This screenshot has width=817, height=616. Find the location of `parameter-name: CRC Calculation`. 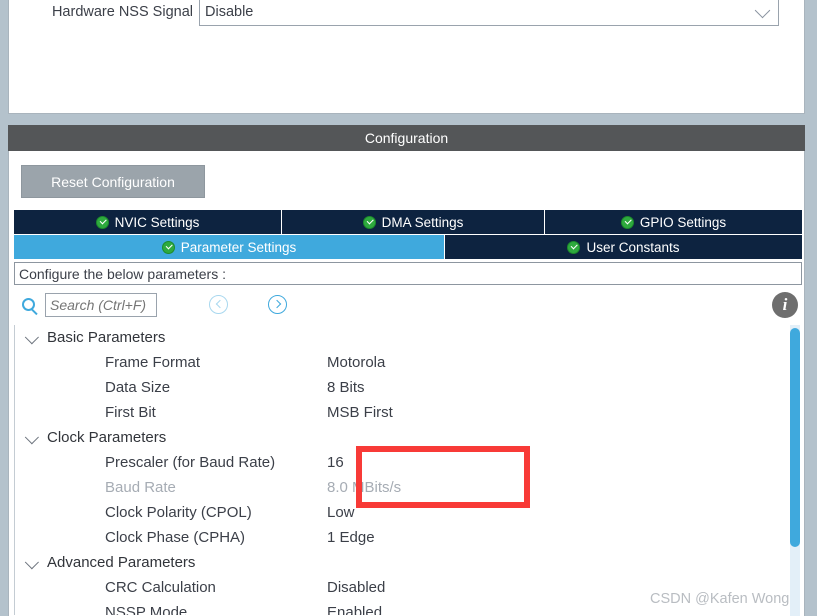

parameter-name: CRC Calculation is located at coordinates (160, 587).